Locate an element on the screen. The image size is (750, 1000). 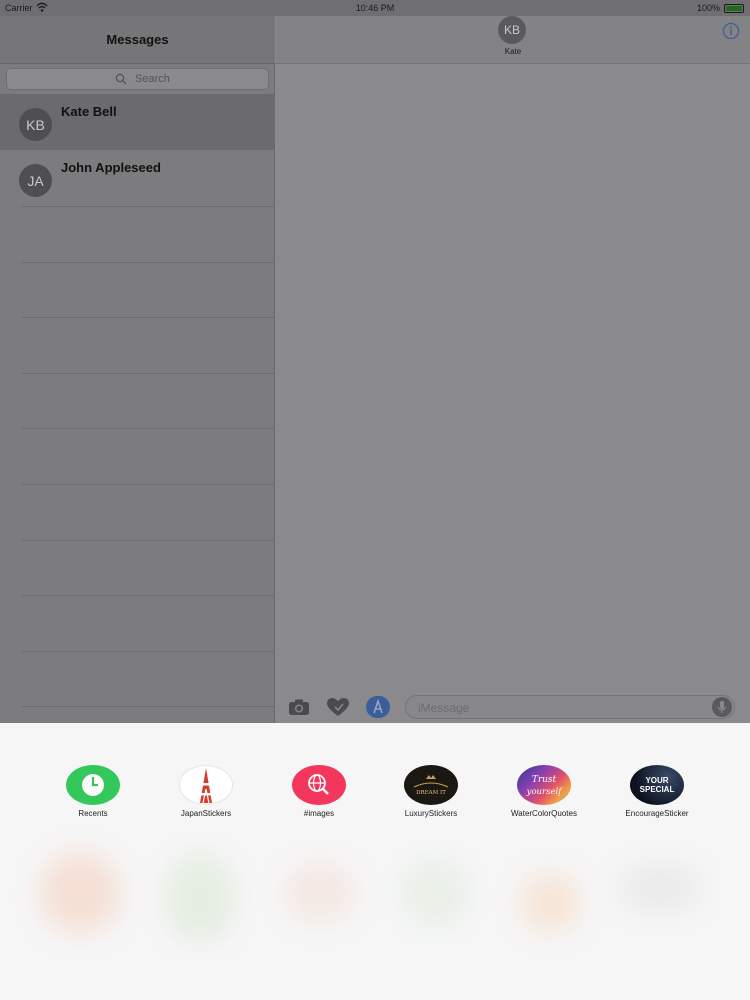
app-japanstickers: JapanStickers is located at coordinates (206, 795).